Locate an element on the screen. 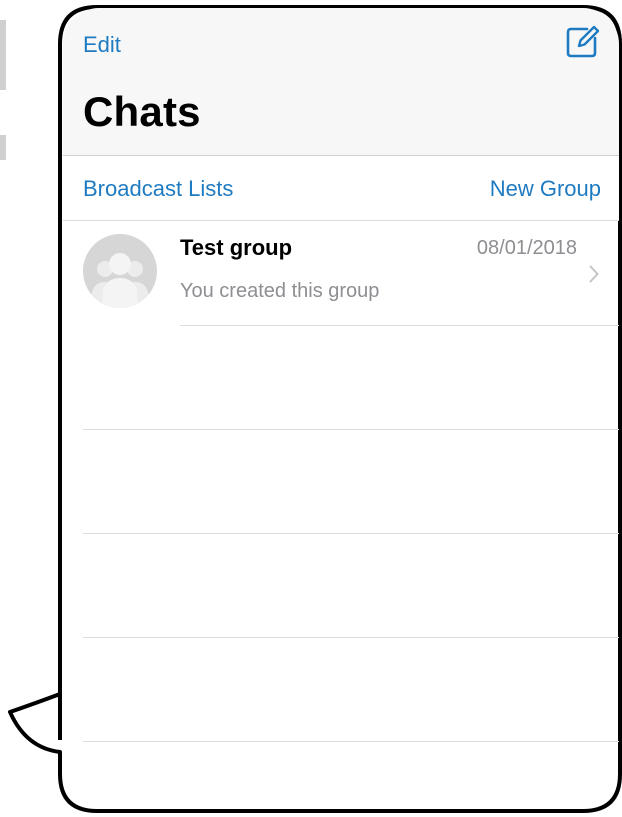 Image resolution: width=622 pixels, height=817 pixels. group-avatar-icon is located at coordinates (120, 271).